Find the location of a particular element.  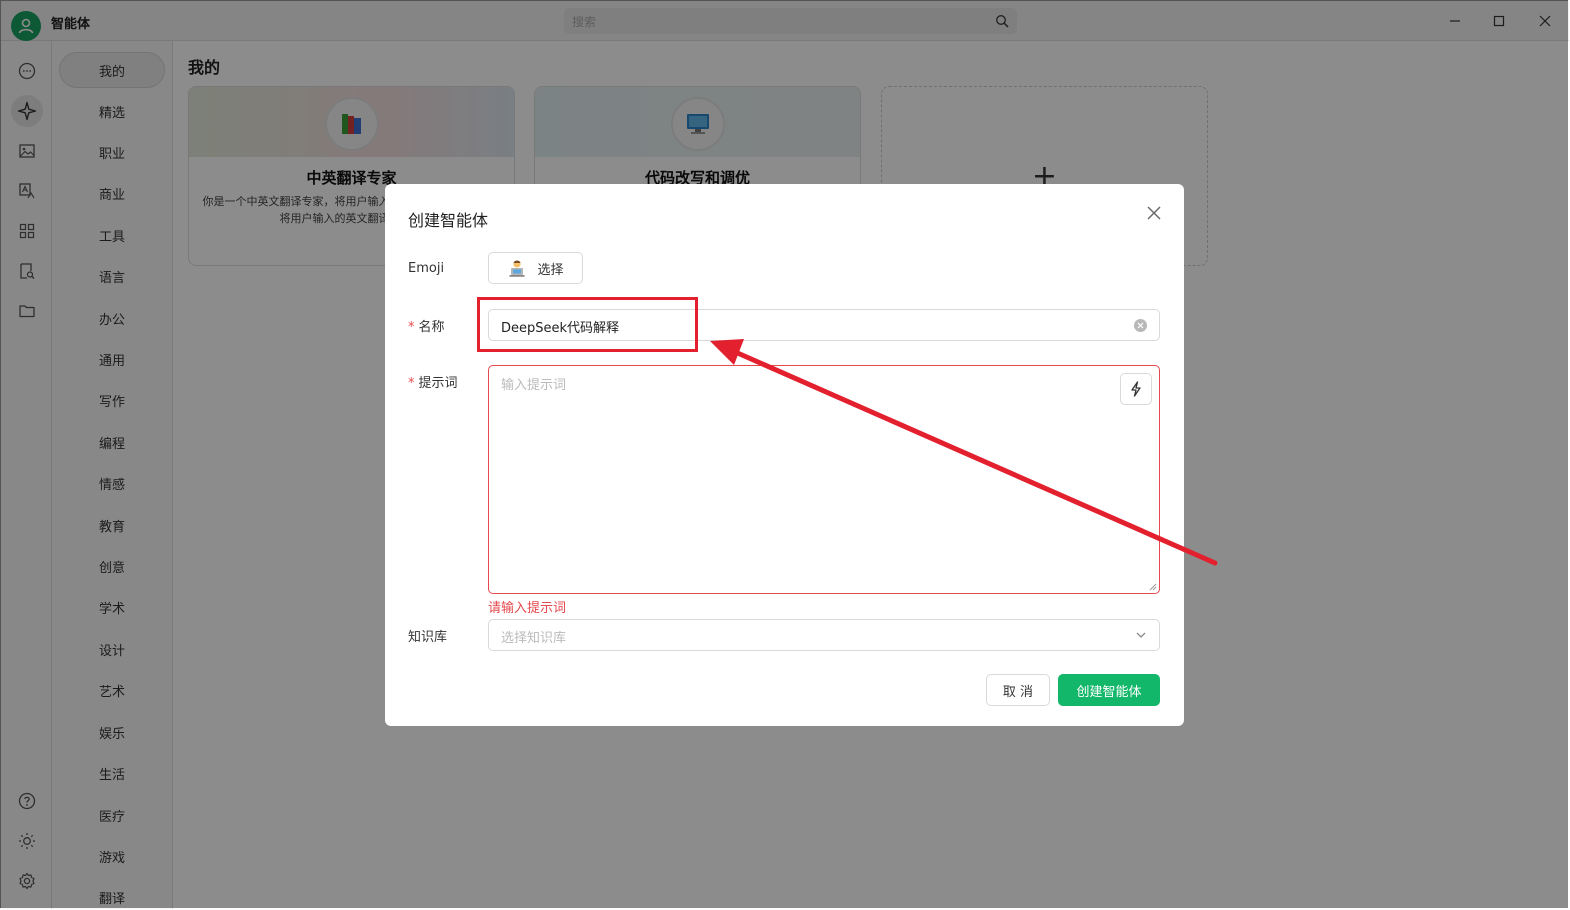

lightning-icon is located at coordinates (1136, 389).